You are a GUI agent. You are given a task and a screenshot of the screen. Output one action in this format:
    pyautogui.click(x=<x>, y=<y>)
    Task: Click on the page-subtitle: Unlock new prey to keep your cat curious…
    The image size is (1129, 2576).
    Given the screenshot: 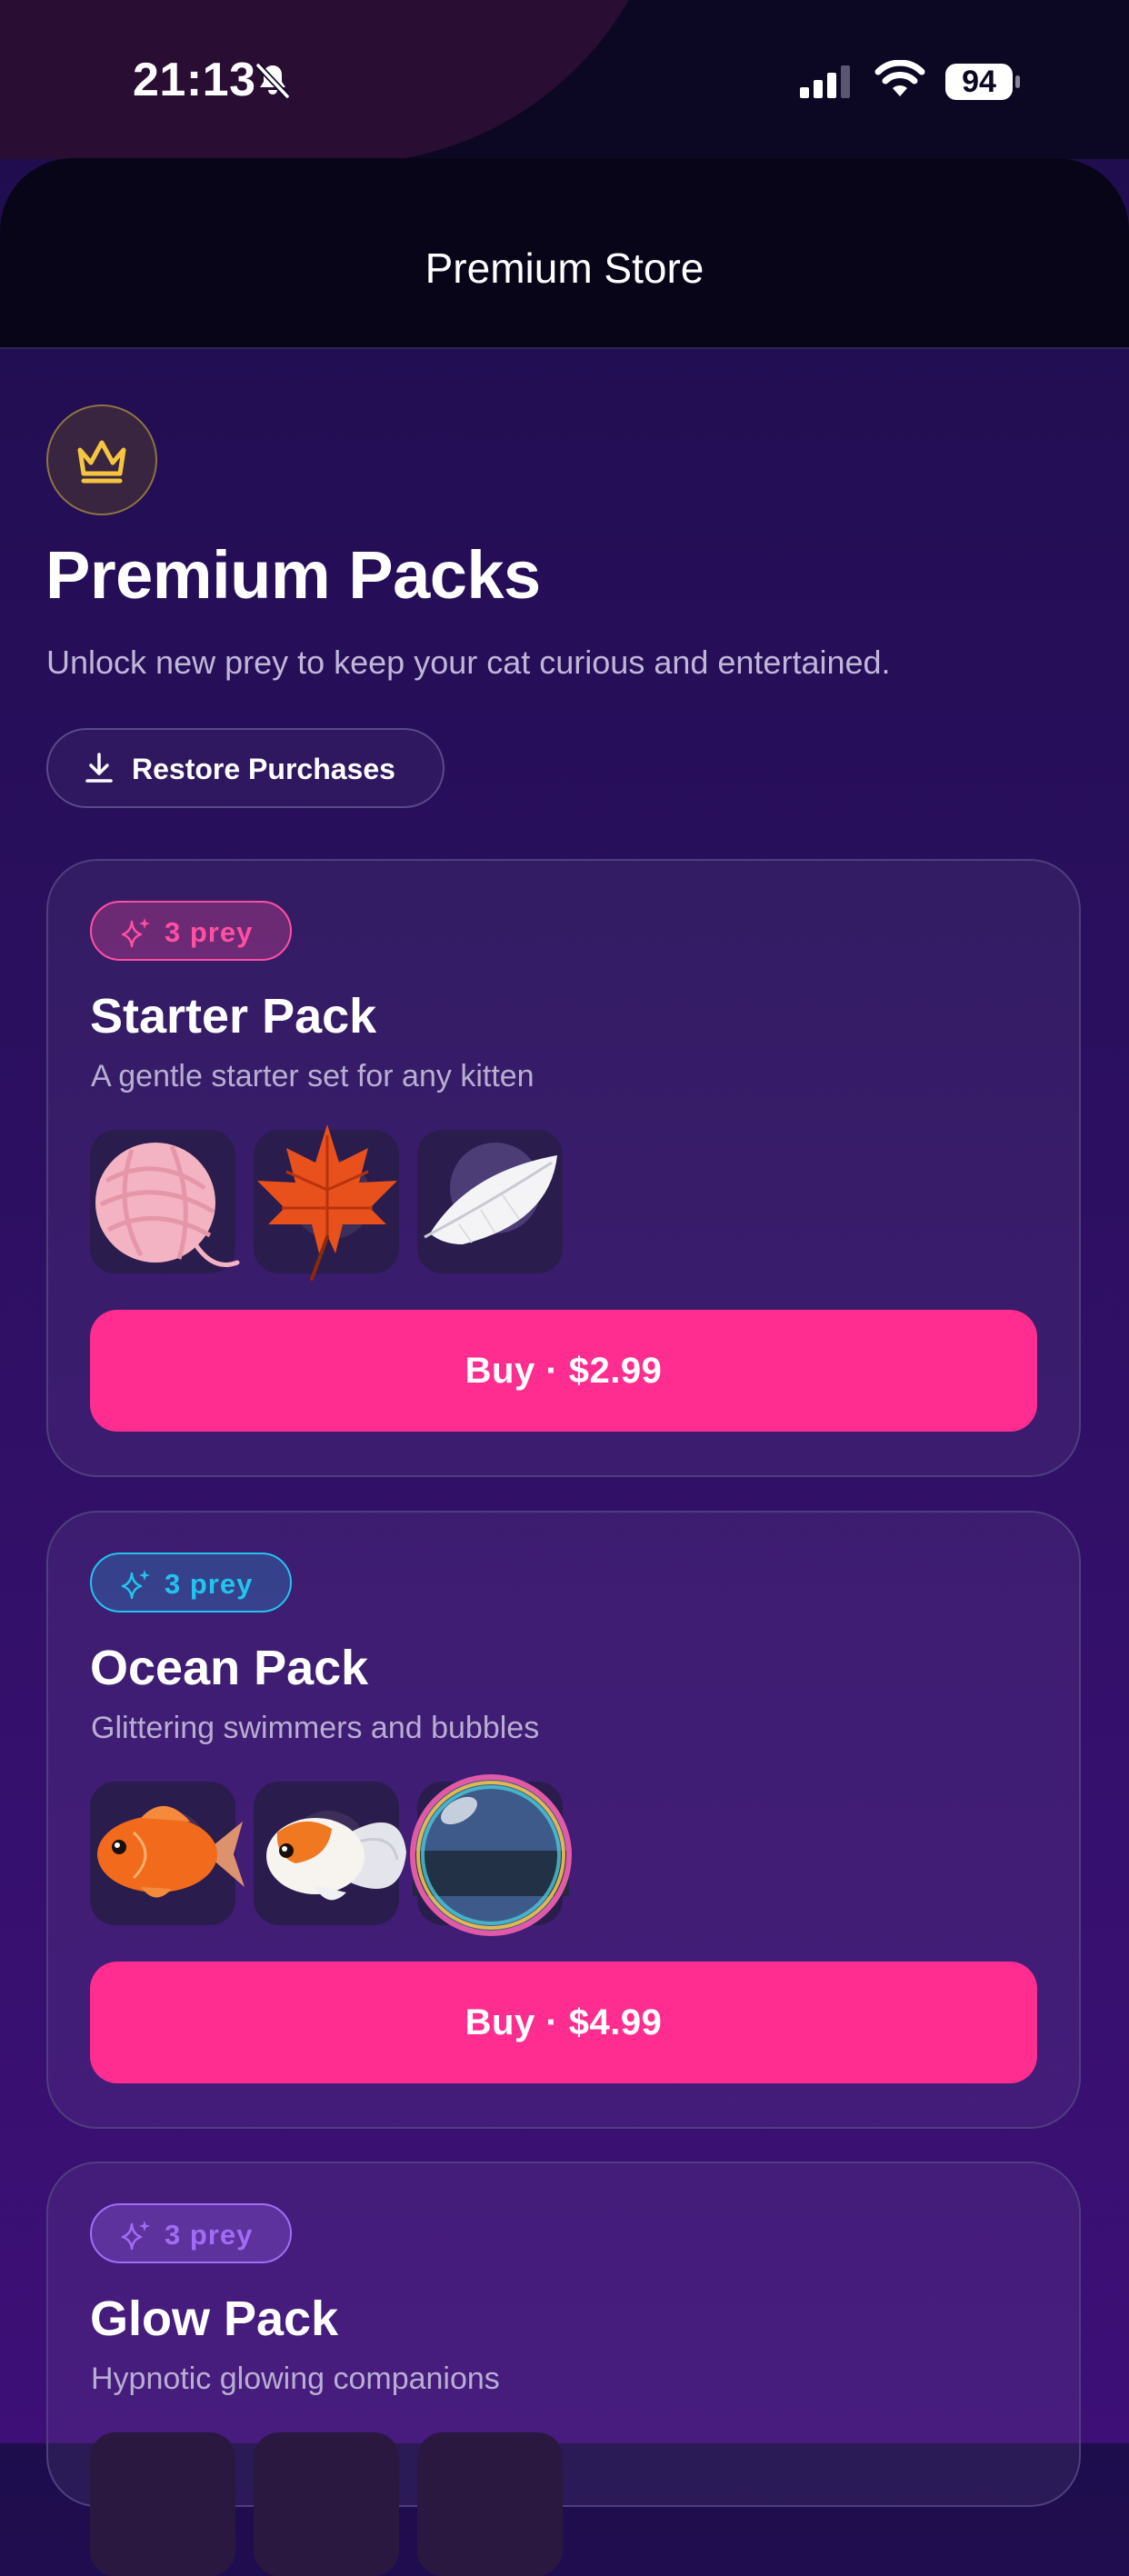 What is the action you would take?
    pyautogui.click(x=468, y=662)
    